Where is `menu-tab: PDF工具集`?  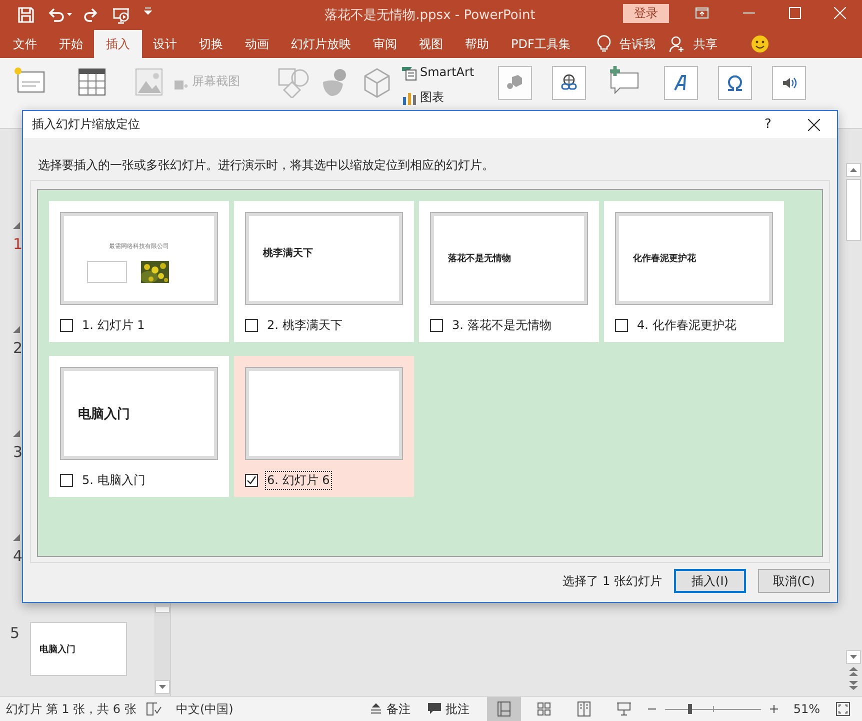 menu-tab: PDF工具集 is located at coordinates (541, 44).